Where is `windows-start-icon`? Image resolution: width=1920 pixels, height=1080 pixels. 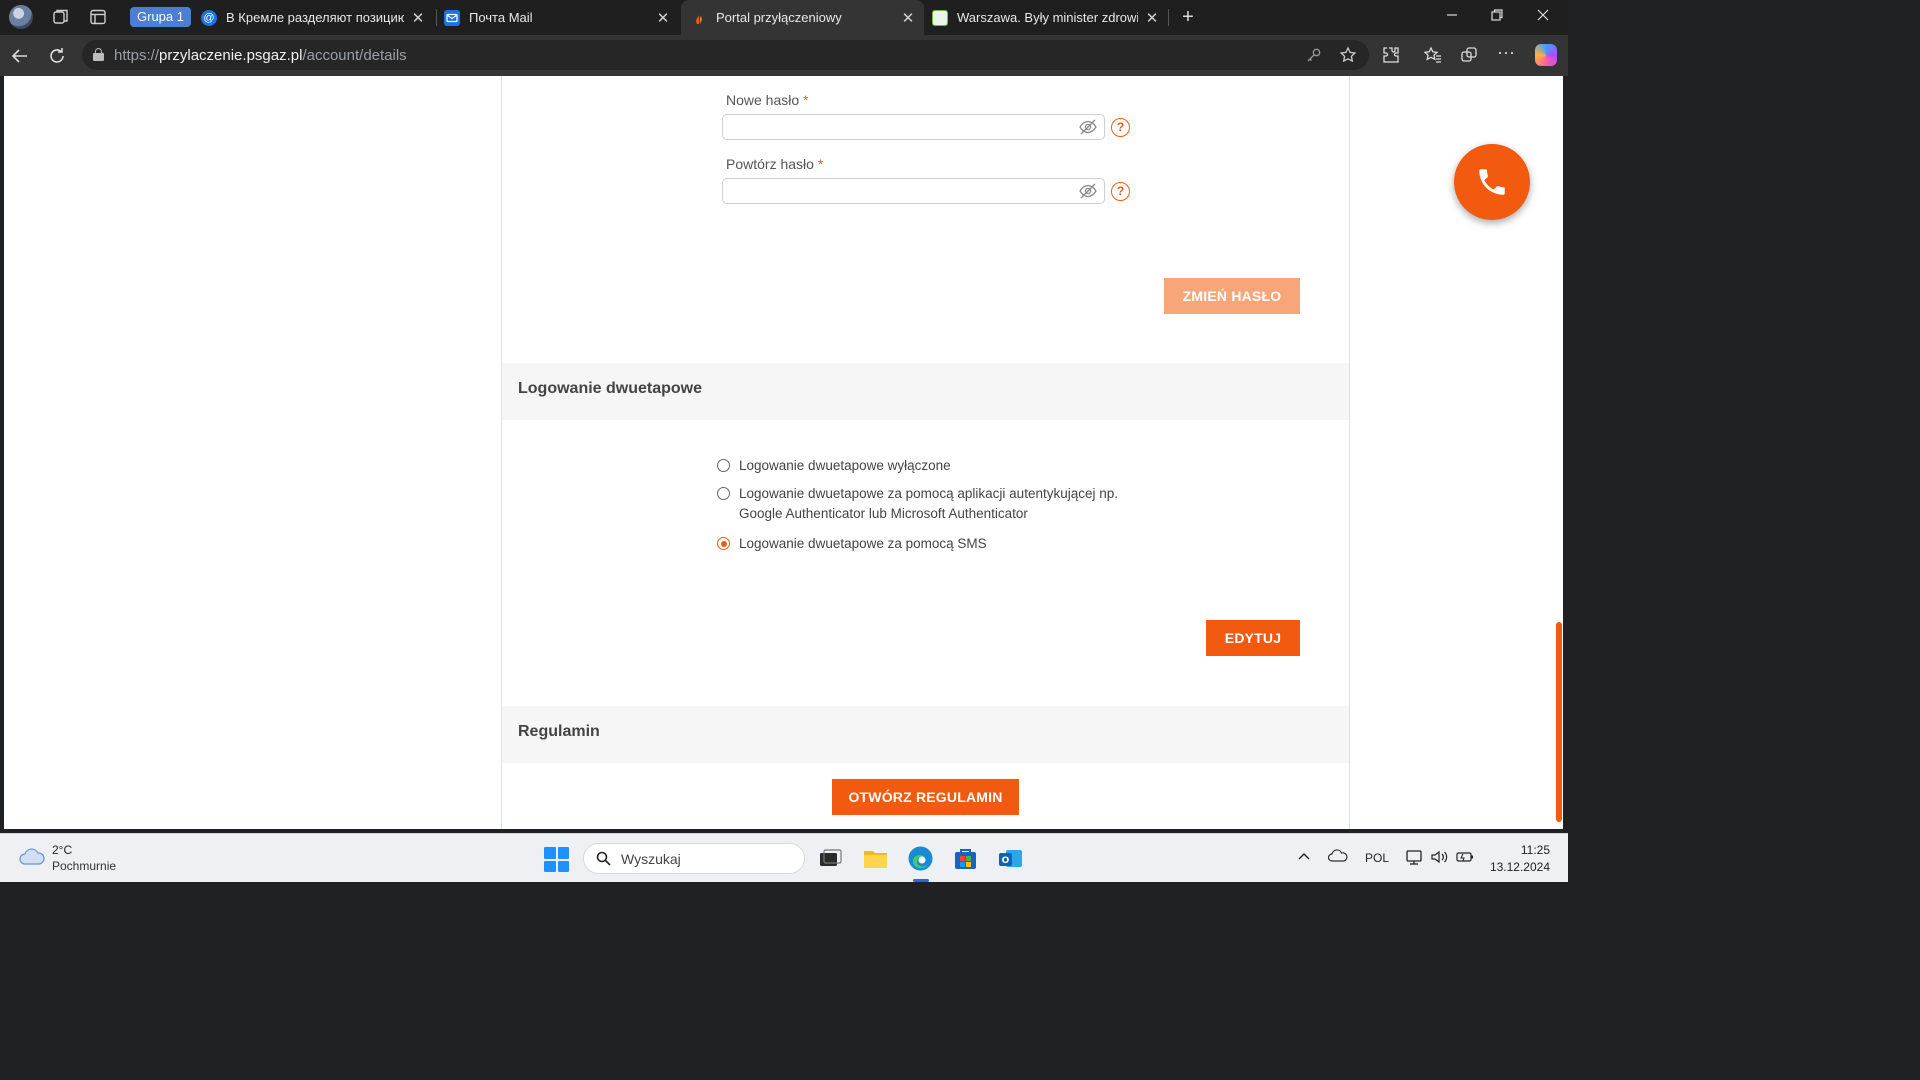
windows-start-icon is located at coordinates (556, 859).